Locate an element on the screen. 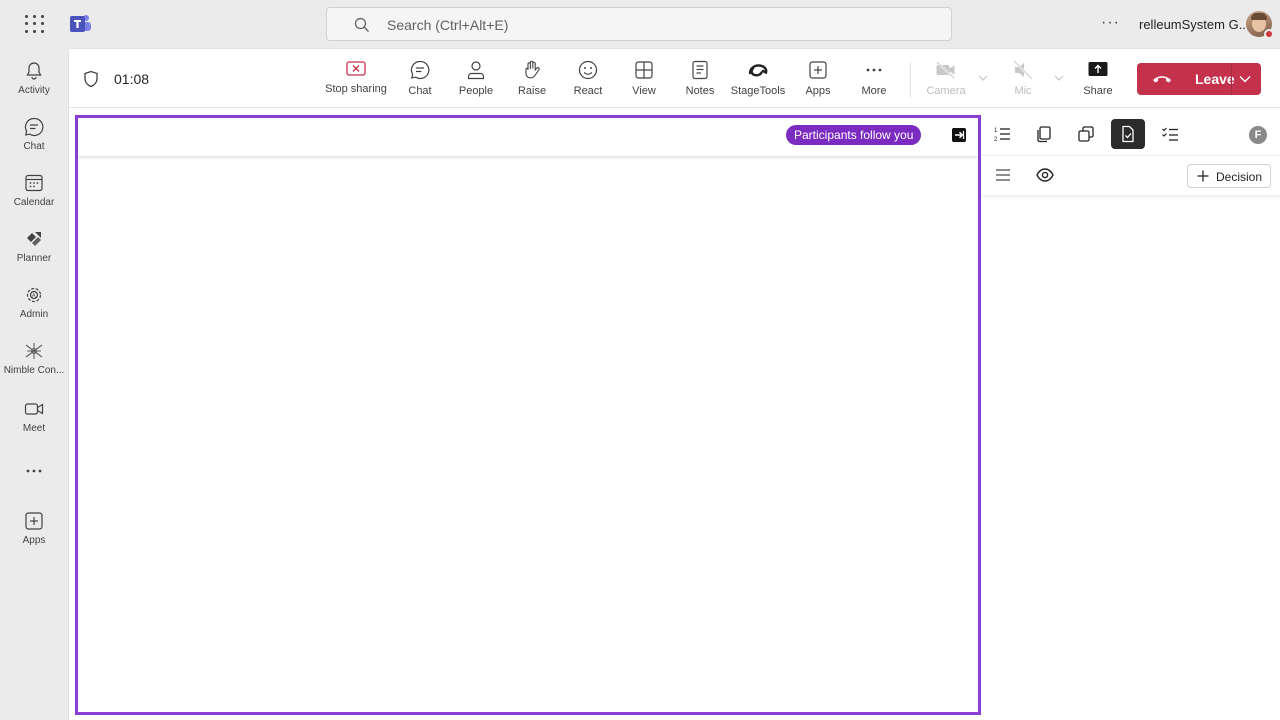  copy-icon is located at coordinates (1044, 134).